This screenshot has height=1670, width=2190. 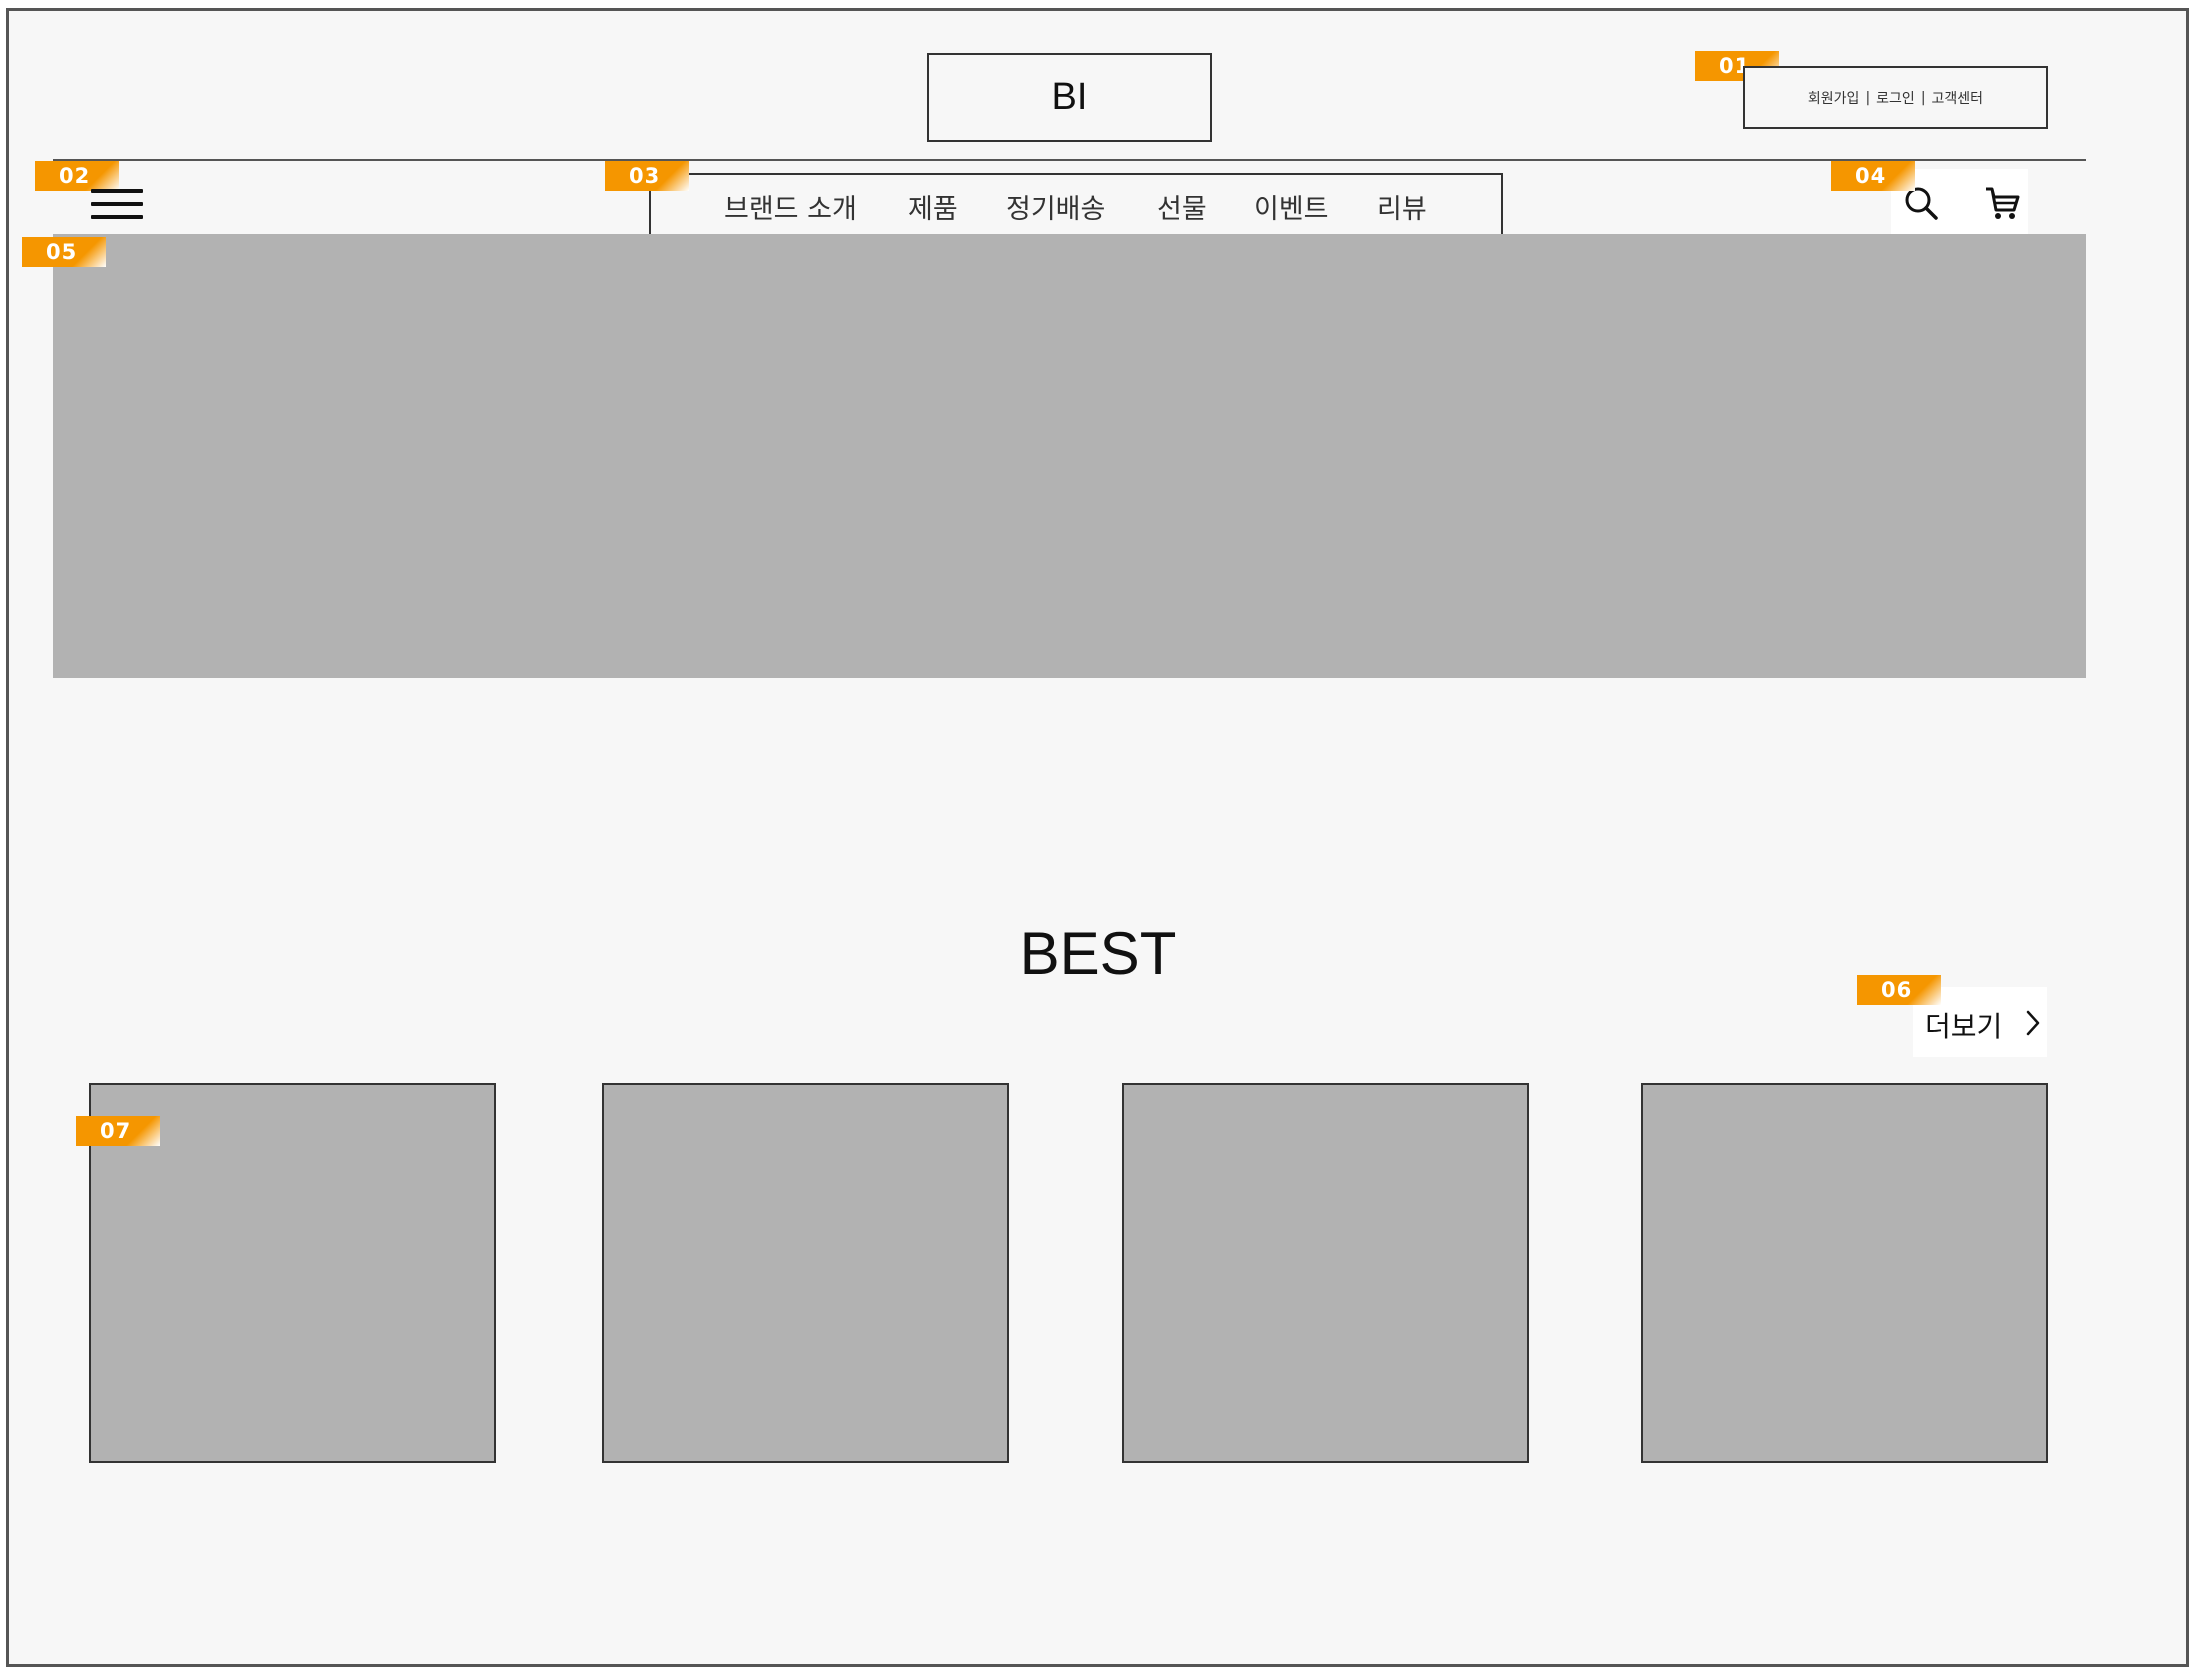 I want to click on nav-item-products: 제품, so click(x=933, y=206).